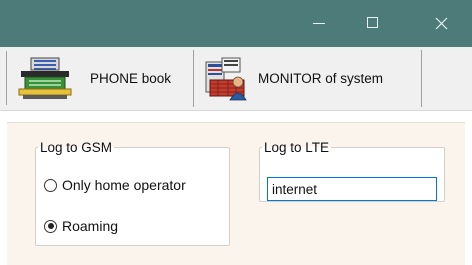 The height and width of the screenshot is (265, 472). I want to click on phone-book-icon, so click(45, 78).